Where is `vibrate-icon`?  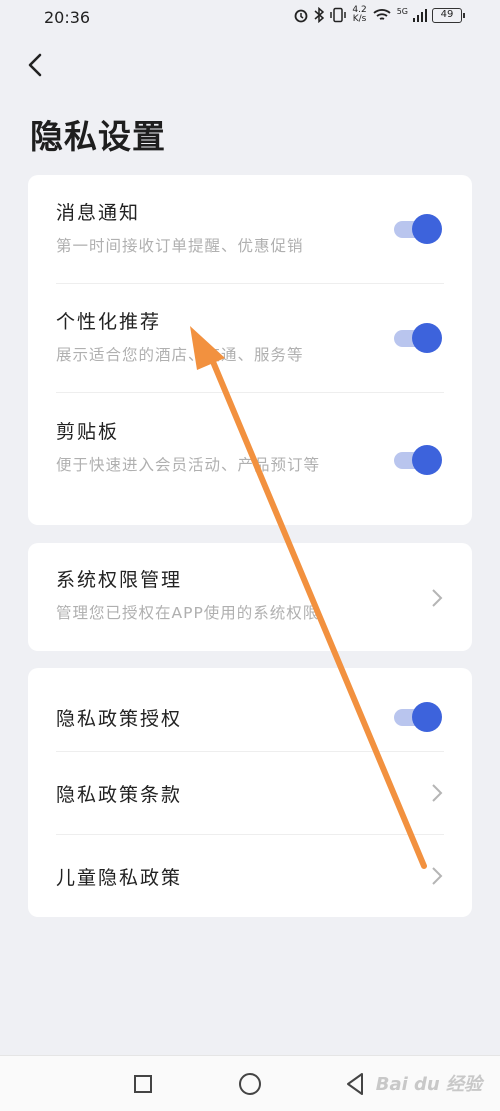
vibrate-icon is located at coordinates (338, 15).